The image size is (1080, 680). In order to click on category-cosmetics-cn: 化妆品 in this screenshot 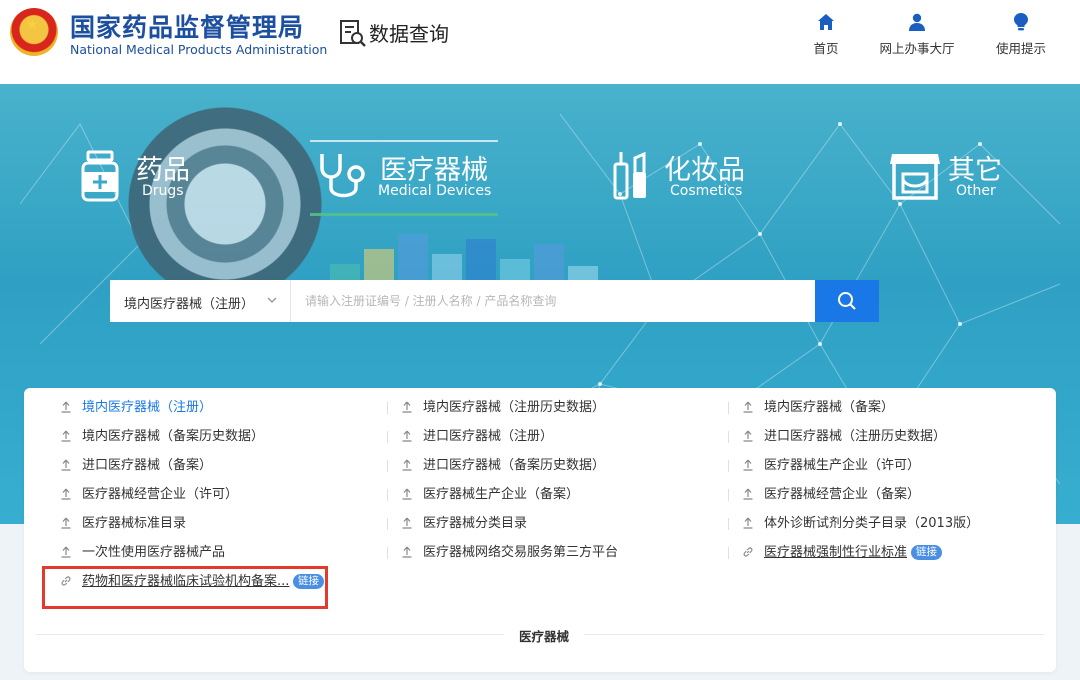, I will do `click(704, 170)`.